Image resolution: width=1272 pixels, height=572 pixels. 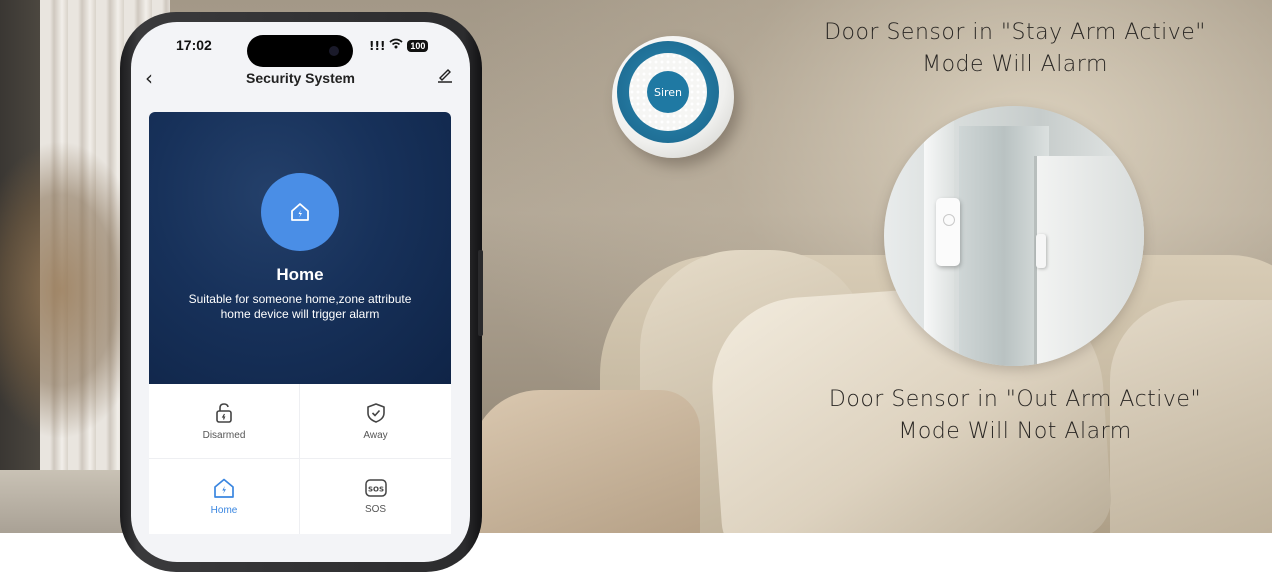 I want to click on signal-icon: !!!, so click(x=377, y=45).